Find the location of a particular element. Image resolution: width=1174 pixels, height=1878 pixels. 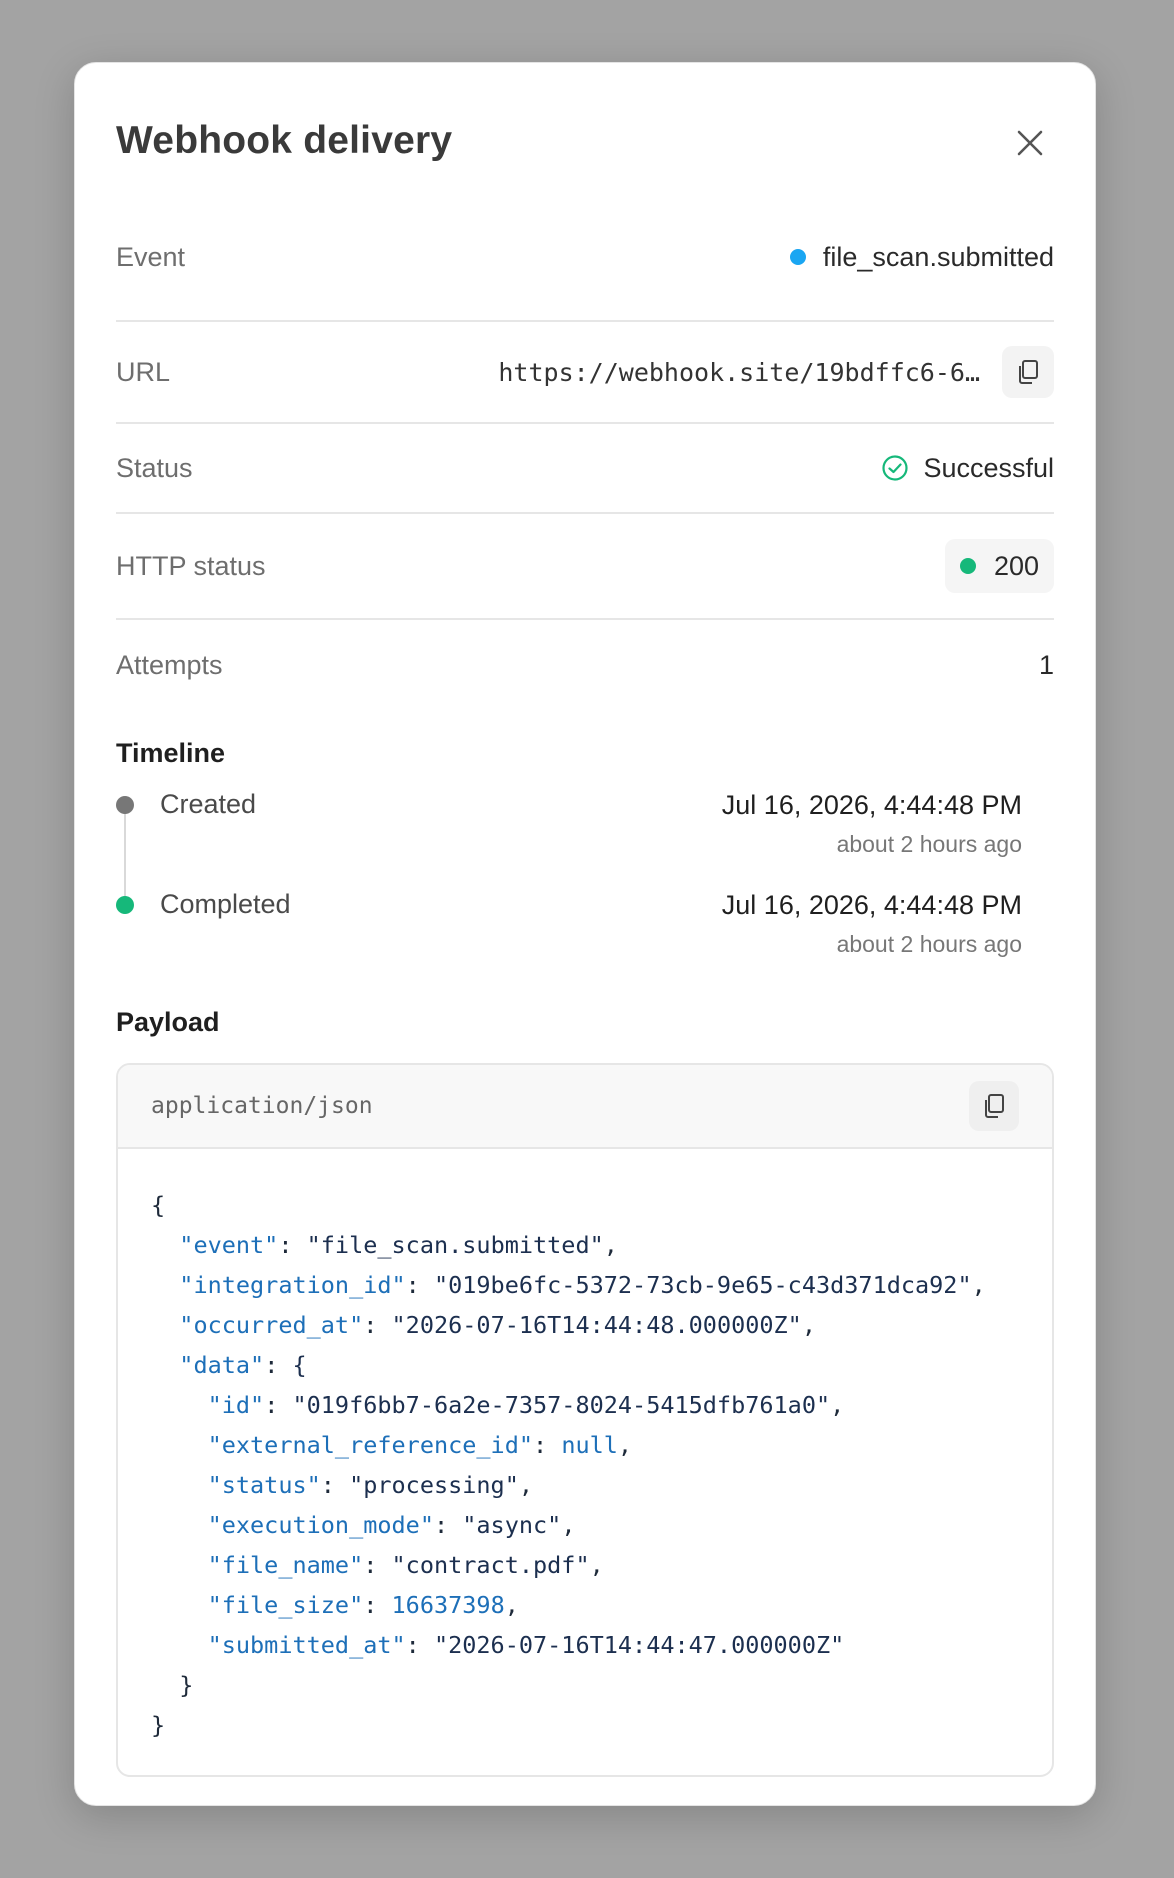

payload-line: { is located at coordinates (585, 1205).